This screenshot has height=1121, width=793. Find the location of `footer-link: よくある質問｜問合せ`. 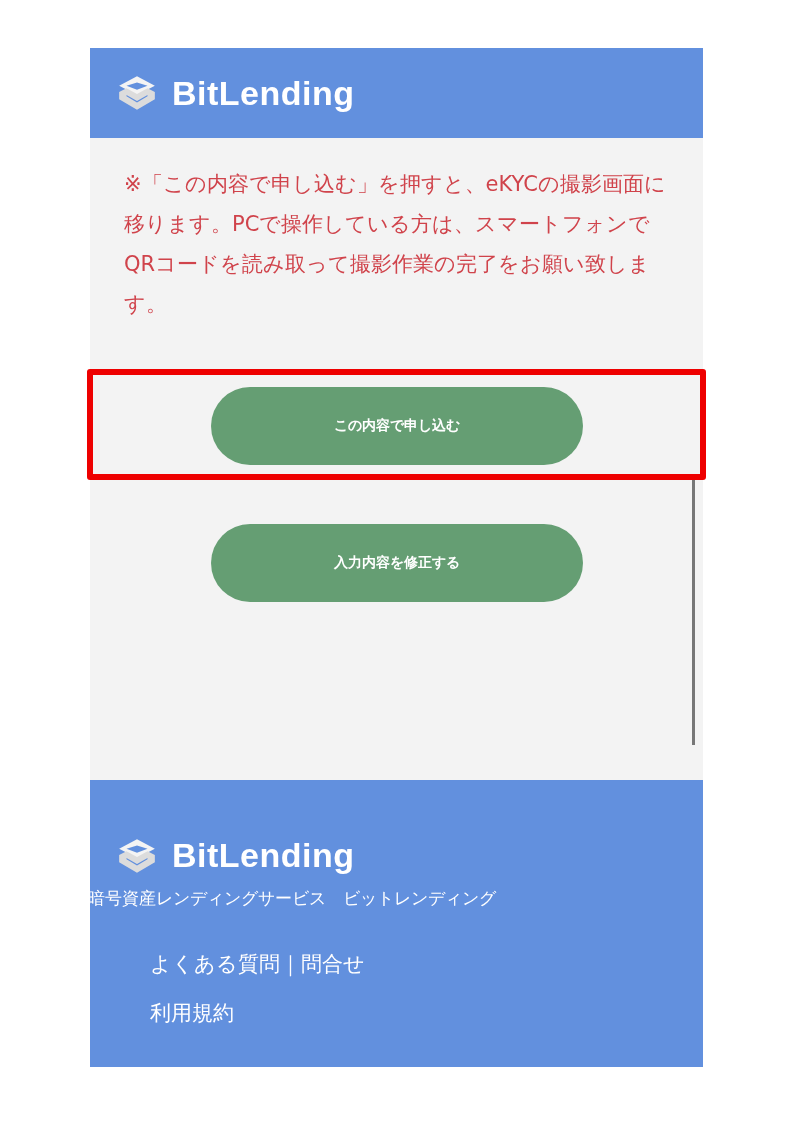

footer-link: よくある質問｜問合せ is located at coordinates (426, 964).